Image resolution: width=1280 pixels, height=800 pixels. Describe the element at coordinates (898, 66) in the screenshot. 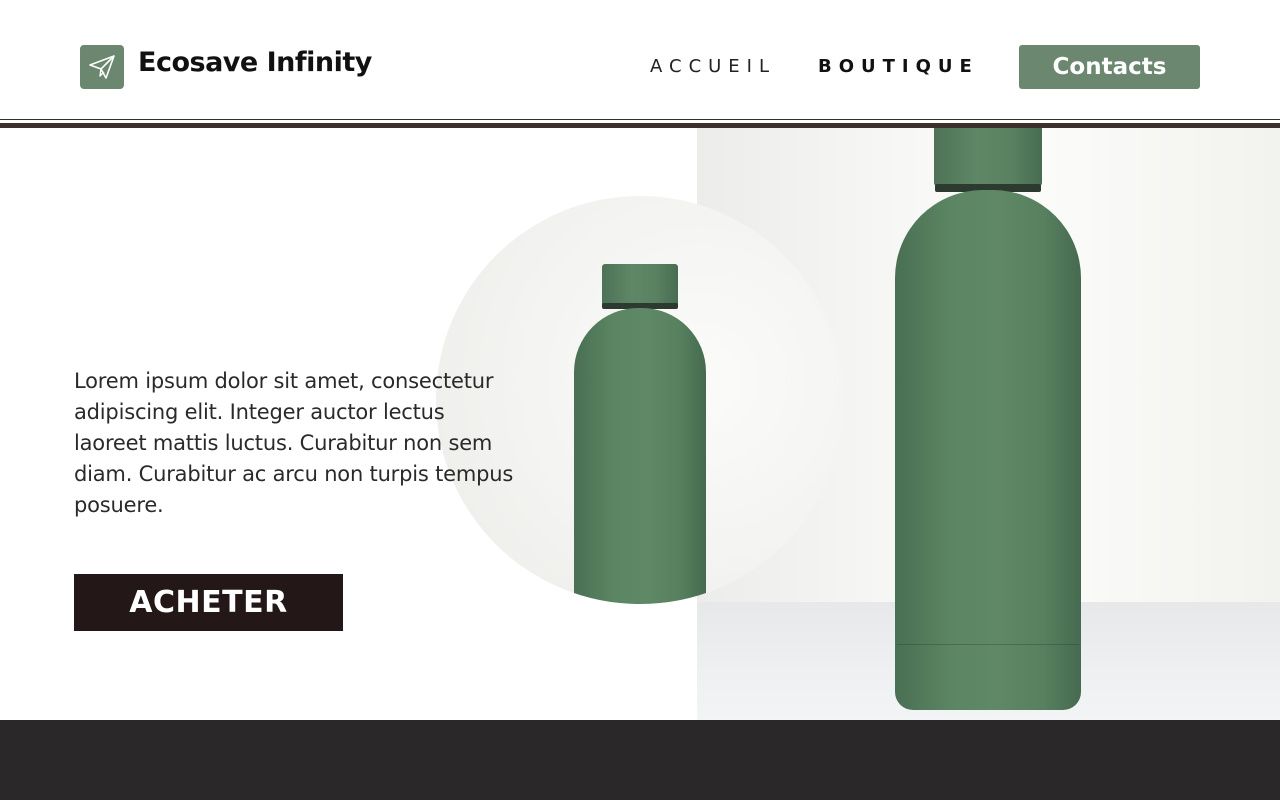

I see `nav-boutique: BOUTIQUE` at that location.